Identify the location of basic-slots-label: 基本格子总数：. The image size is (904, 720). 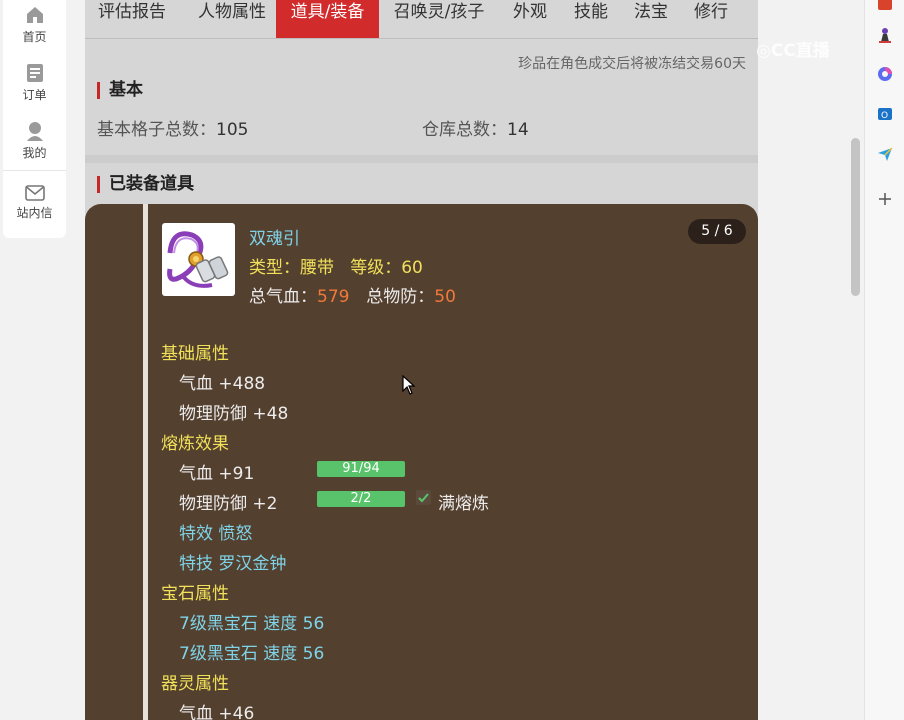
(156, 130).